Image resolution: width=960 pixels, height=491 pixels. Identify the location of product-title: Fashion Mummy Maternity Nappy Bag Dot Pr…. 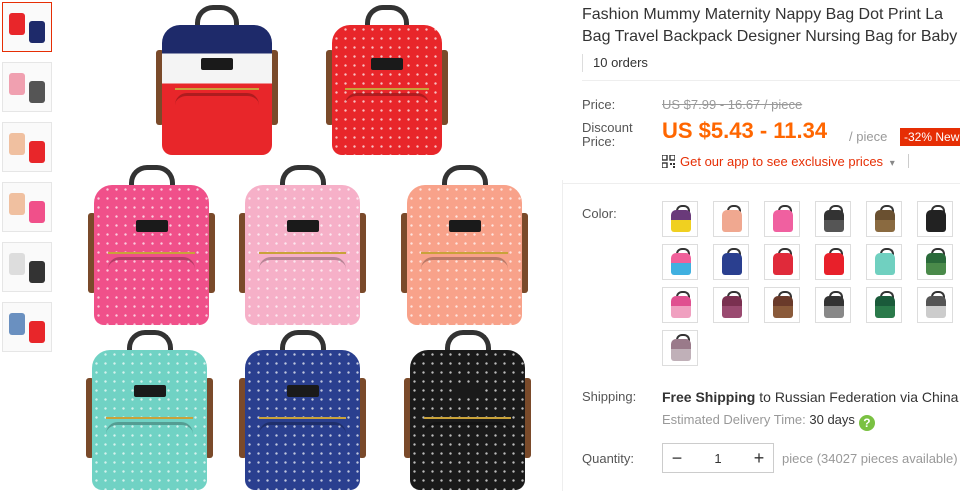
(771, 26).